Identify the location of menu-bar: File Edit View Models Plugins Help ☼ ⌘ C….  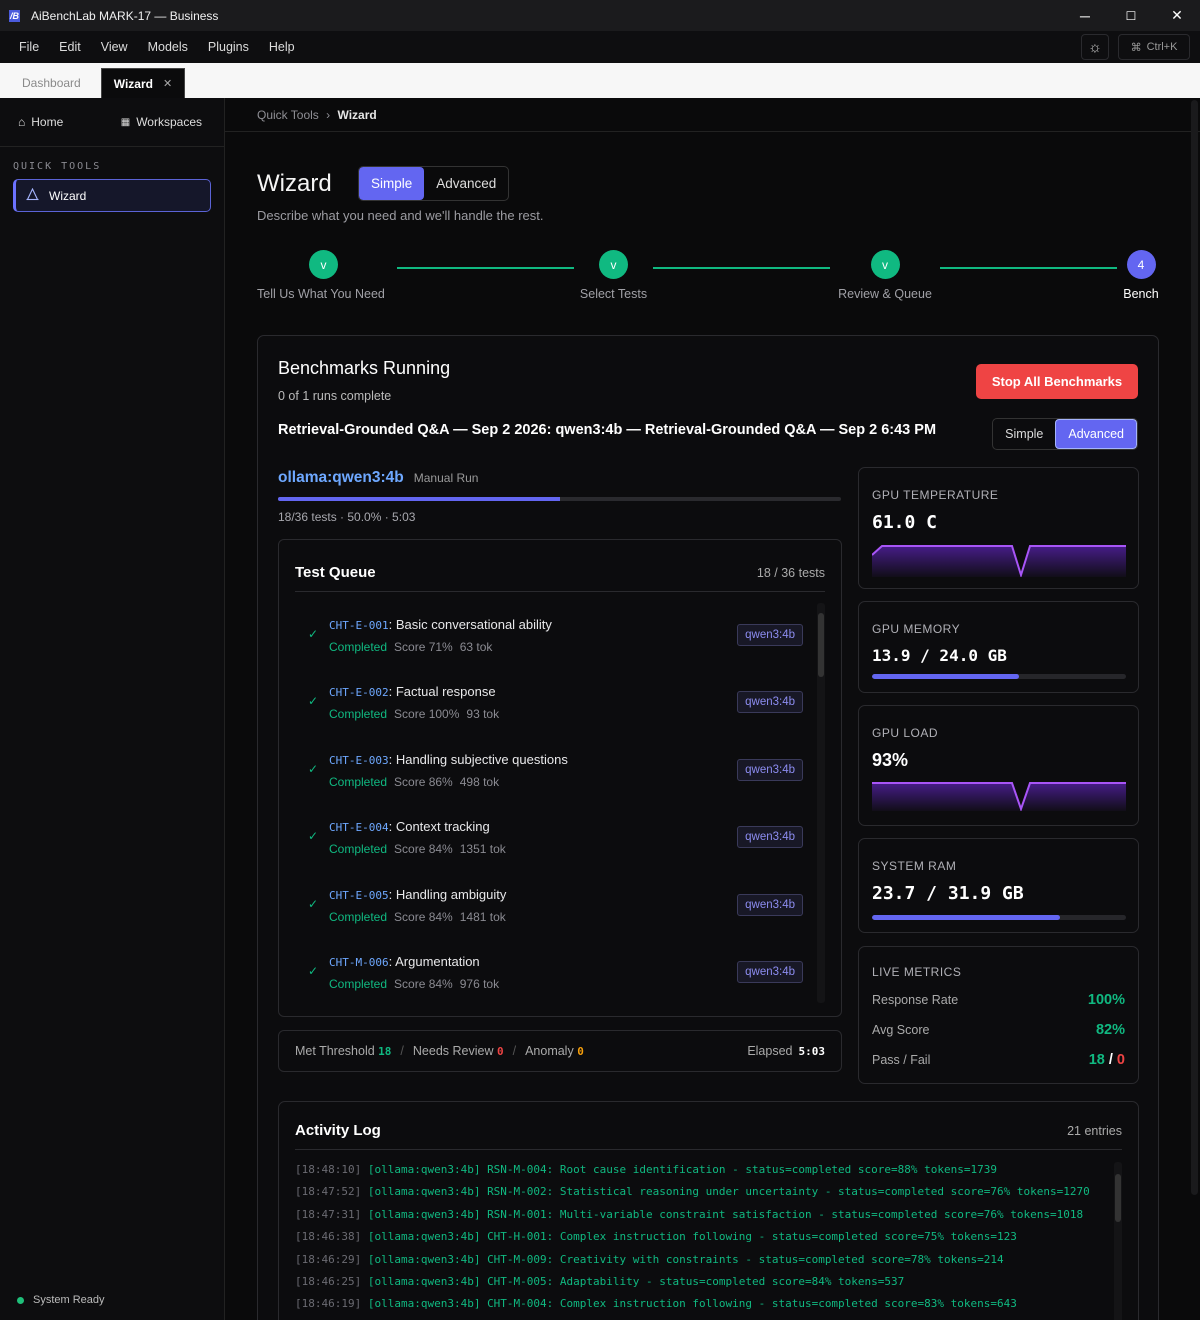
(600, 47).